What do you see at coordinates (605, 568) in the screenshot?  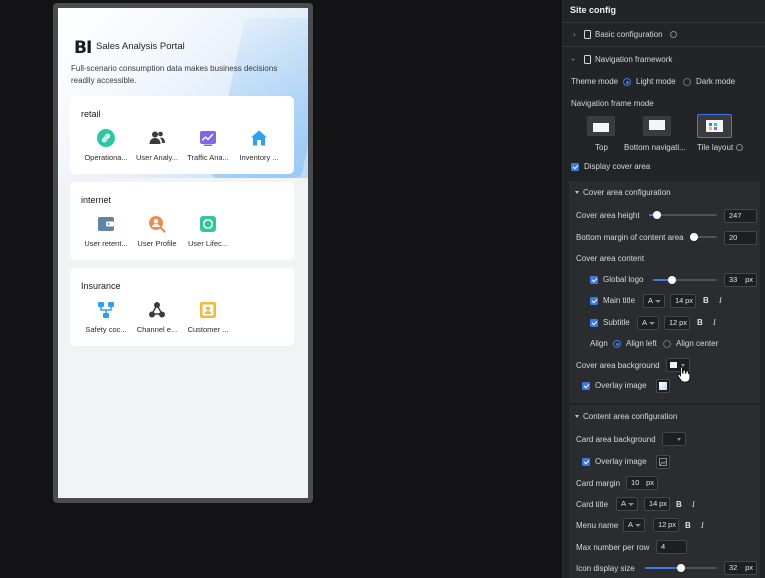 I see `icon-size-label: Icon display size` at bounding box center [605, 568].